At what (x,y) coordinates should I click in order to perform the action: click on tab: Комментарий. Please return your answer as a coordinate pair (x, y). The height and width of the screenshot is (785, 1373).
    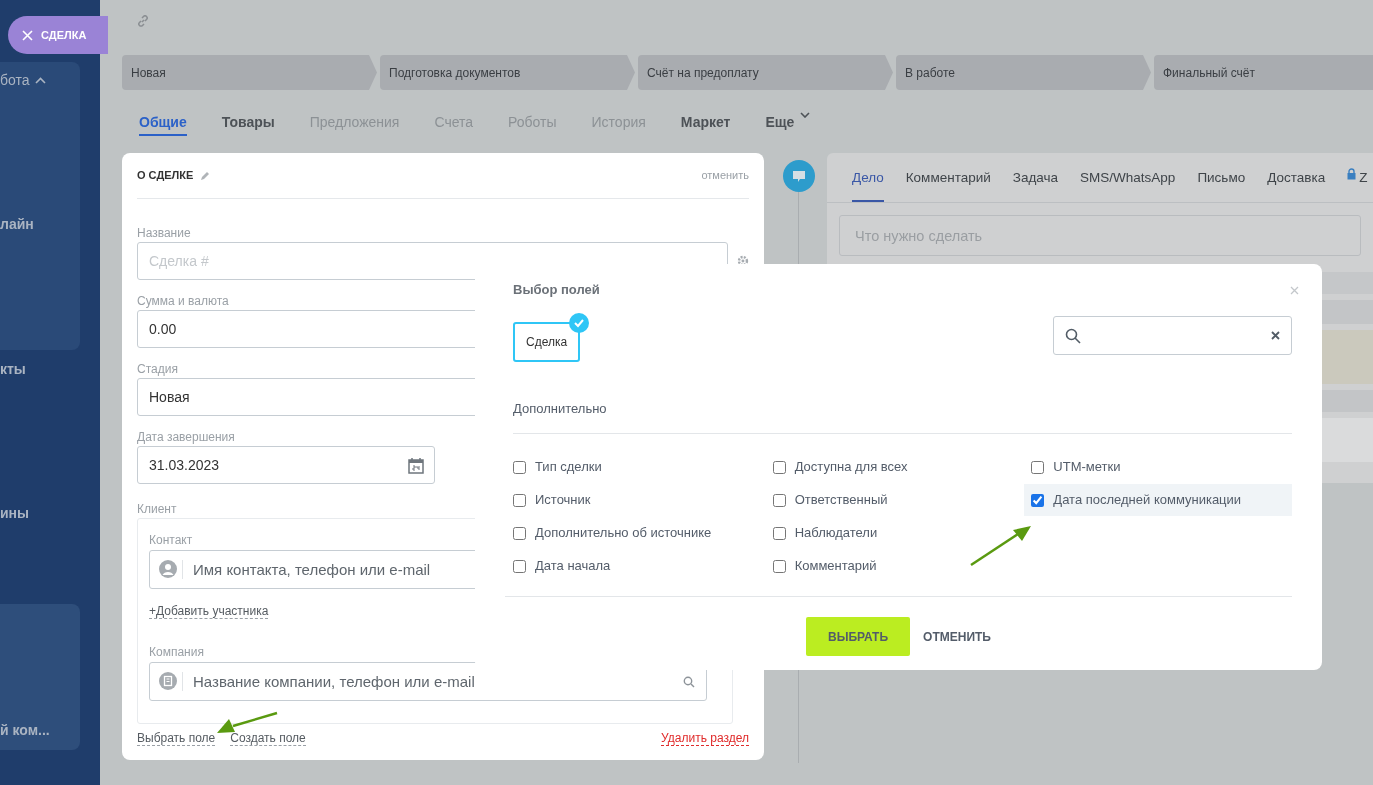
    Looking at the image, I should click on (948, 185).